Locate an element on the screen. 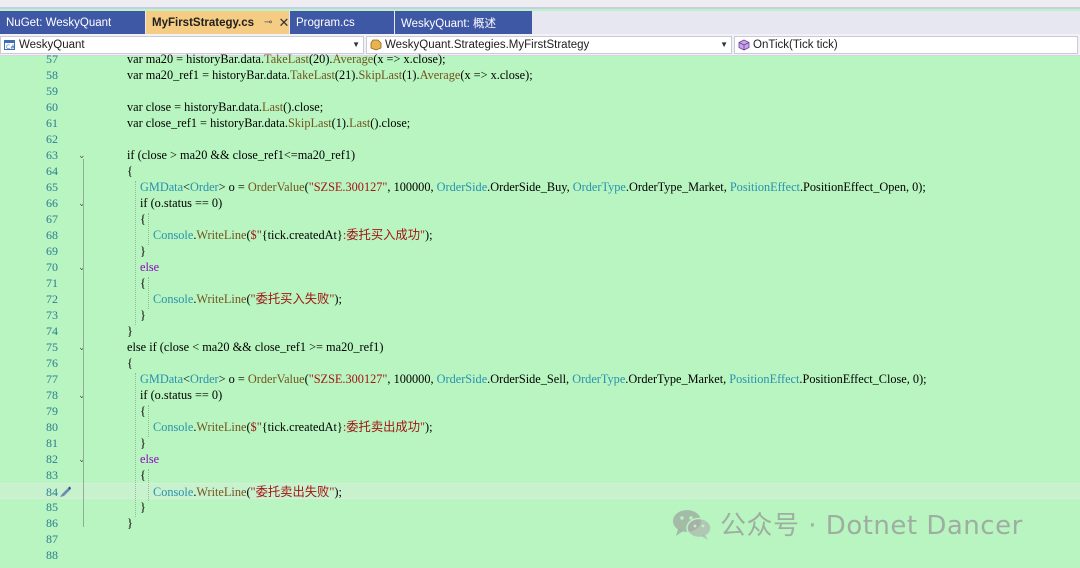 The width and height of the screenshot is (1080, 568). code-line: 78 ⌄ if (o.status == 0) is located at coordinates (540, 395).